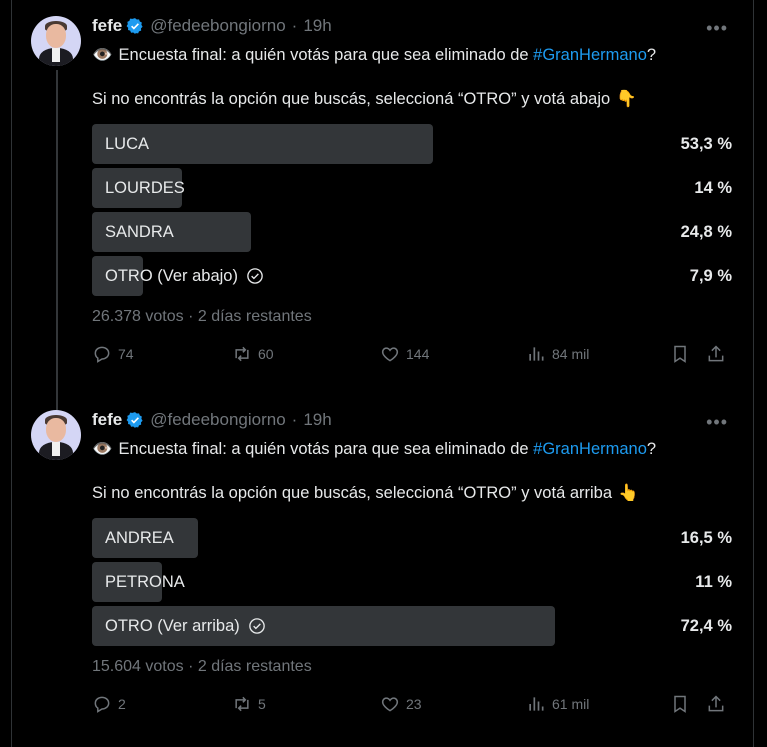 The width and height of the screenshot is (767, 747). What do you see at coordinates (628, 493) in the screenshot?
I see `pointing-up-icon: 👆` at bounding box center [628, 493].